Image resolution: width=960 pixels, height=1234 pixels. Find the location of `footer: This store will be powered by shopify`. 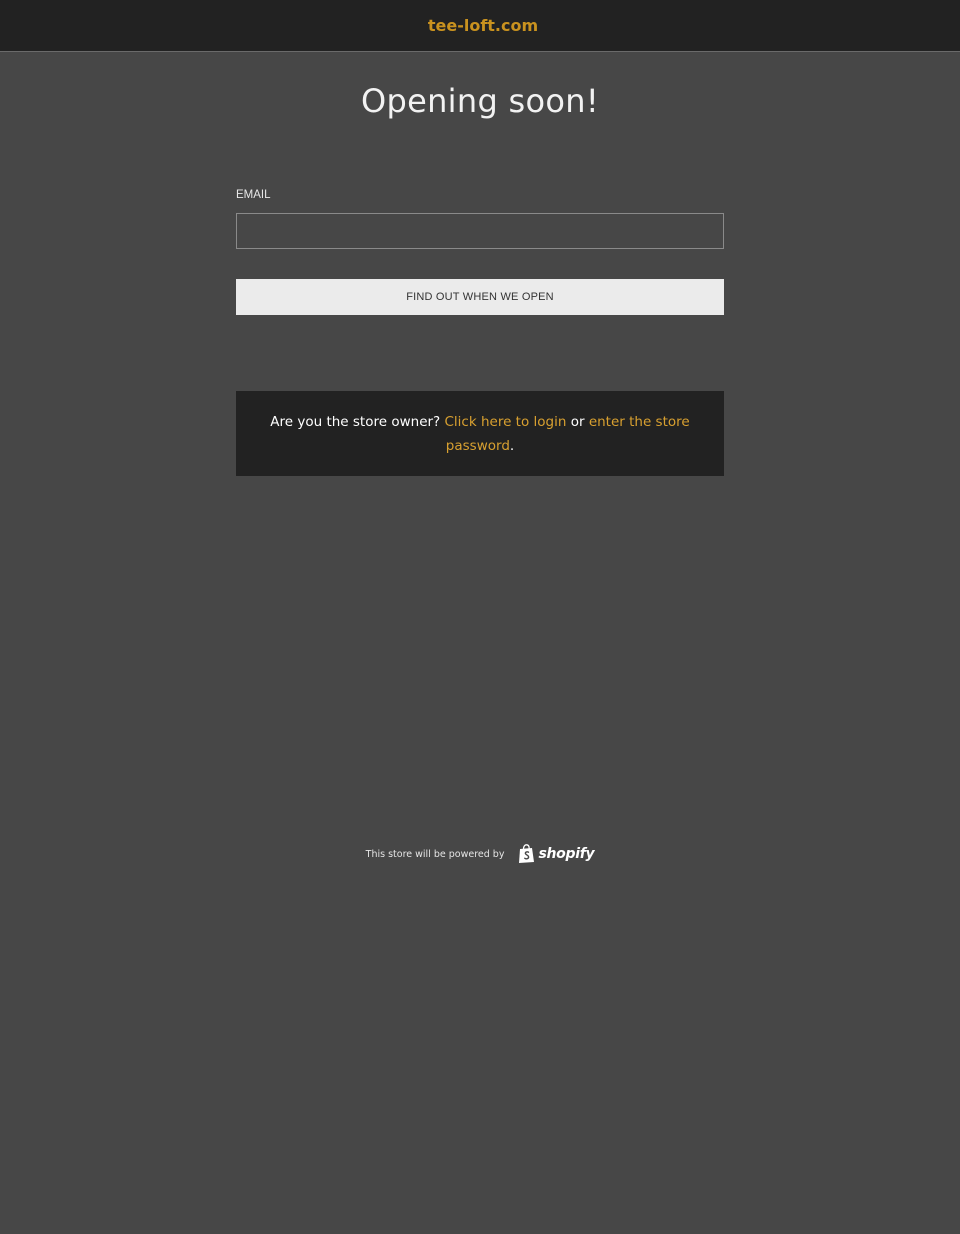

footer: This store will be powered by shopify is located at coordinates (480, 854).